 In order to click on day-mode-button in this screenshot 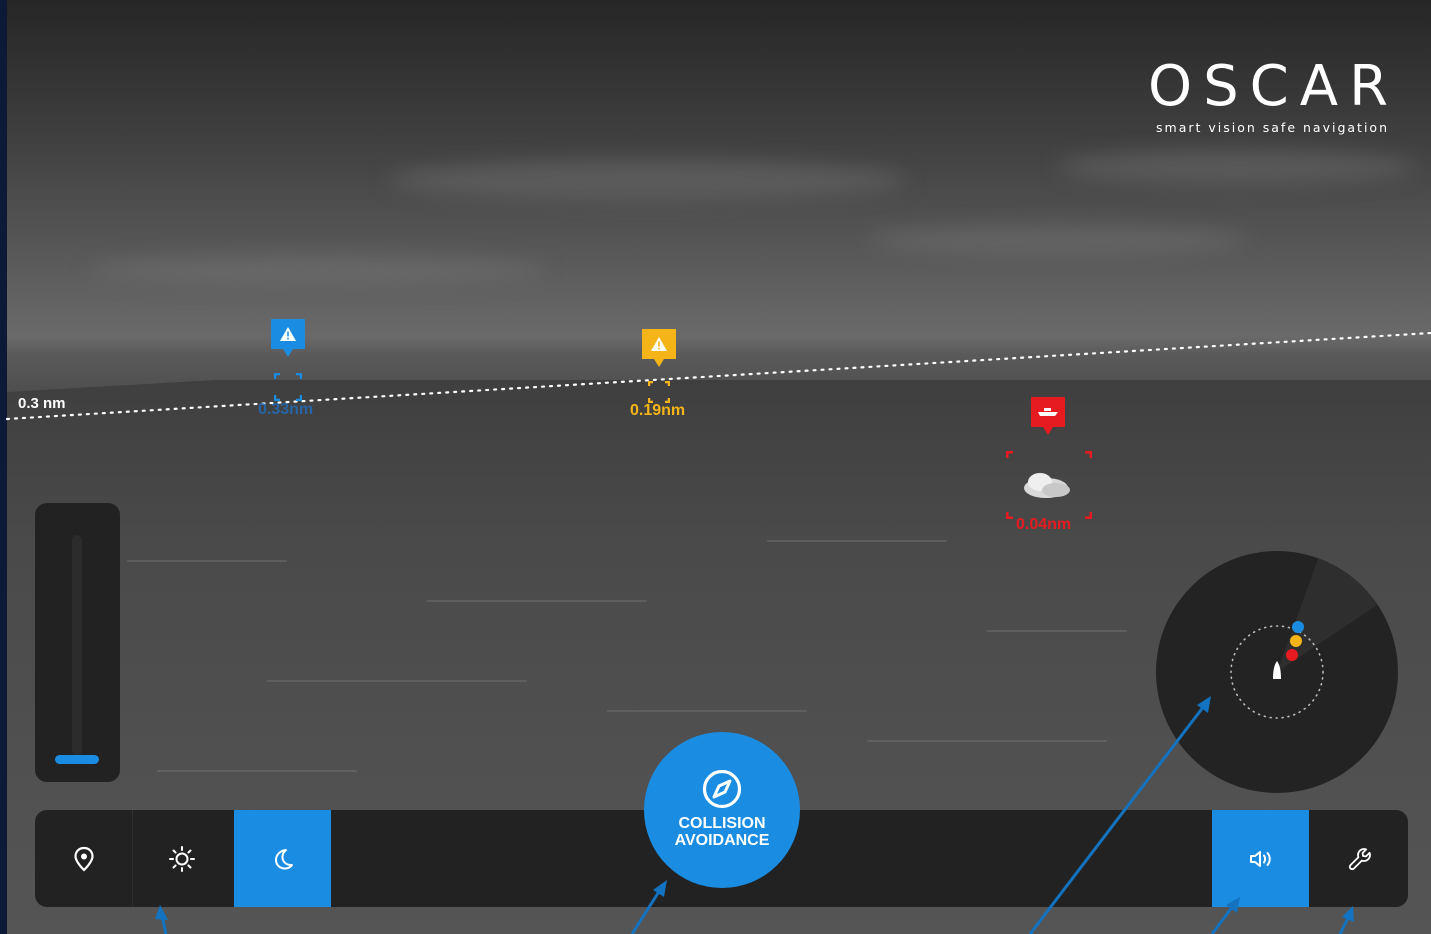, I will do `click(181, 858)`.